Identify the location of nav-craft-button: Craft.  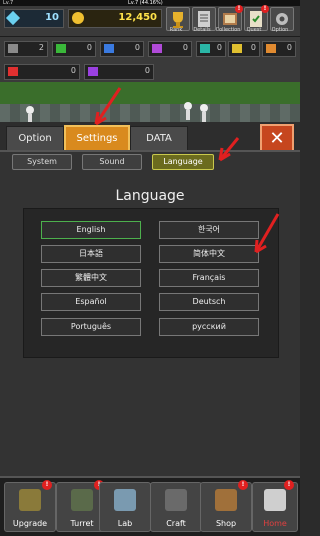
(176, 507).